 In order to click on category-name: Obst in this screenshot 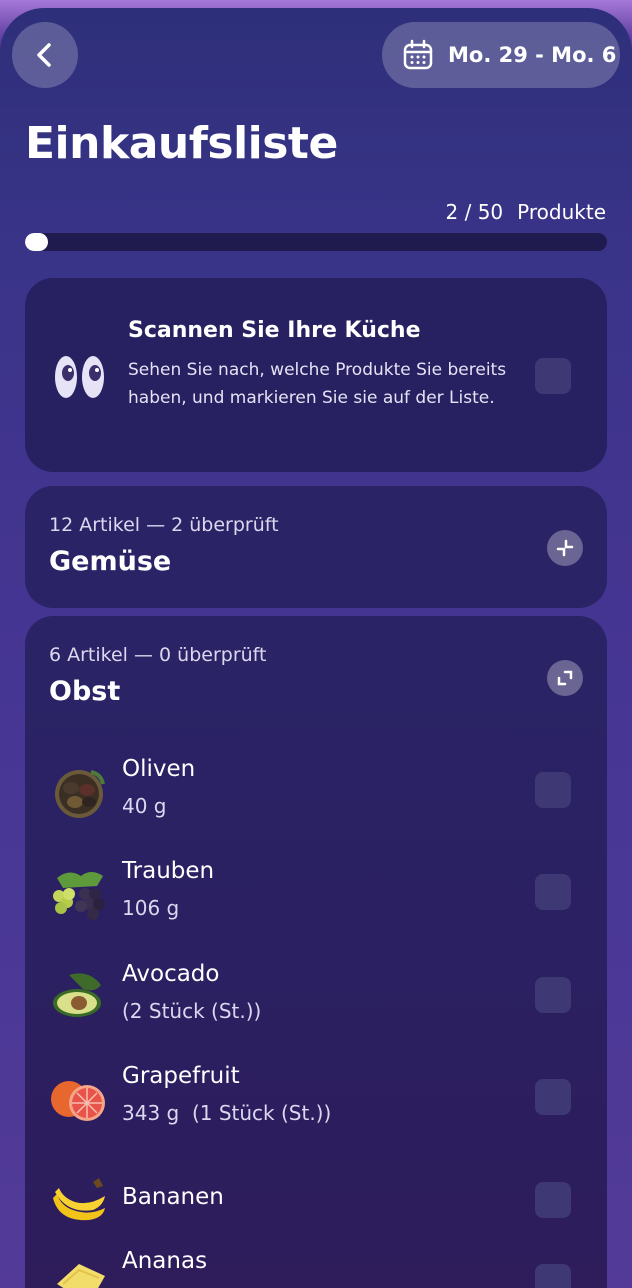, I will do `click(85, 691)`.